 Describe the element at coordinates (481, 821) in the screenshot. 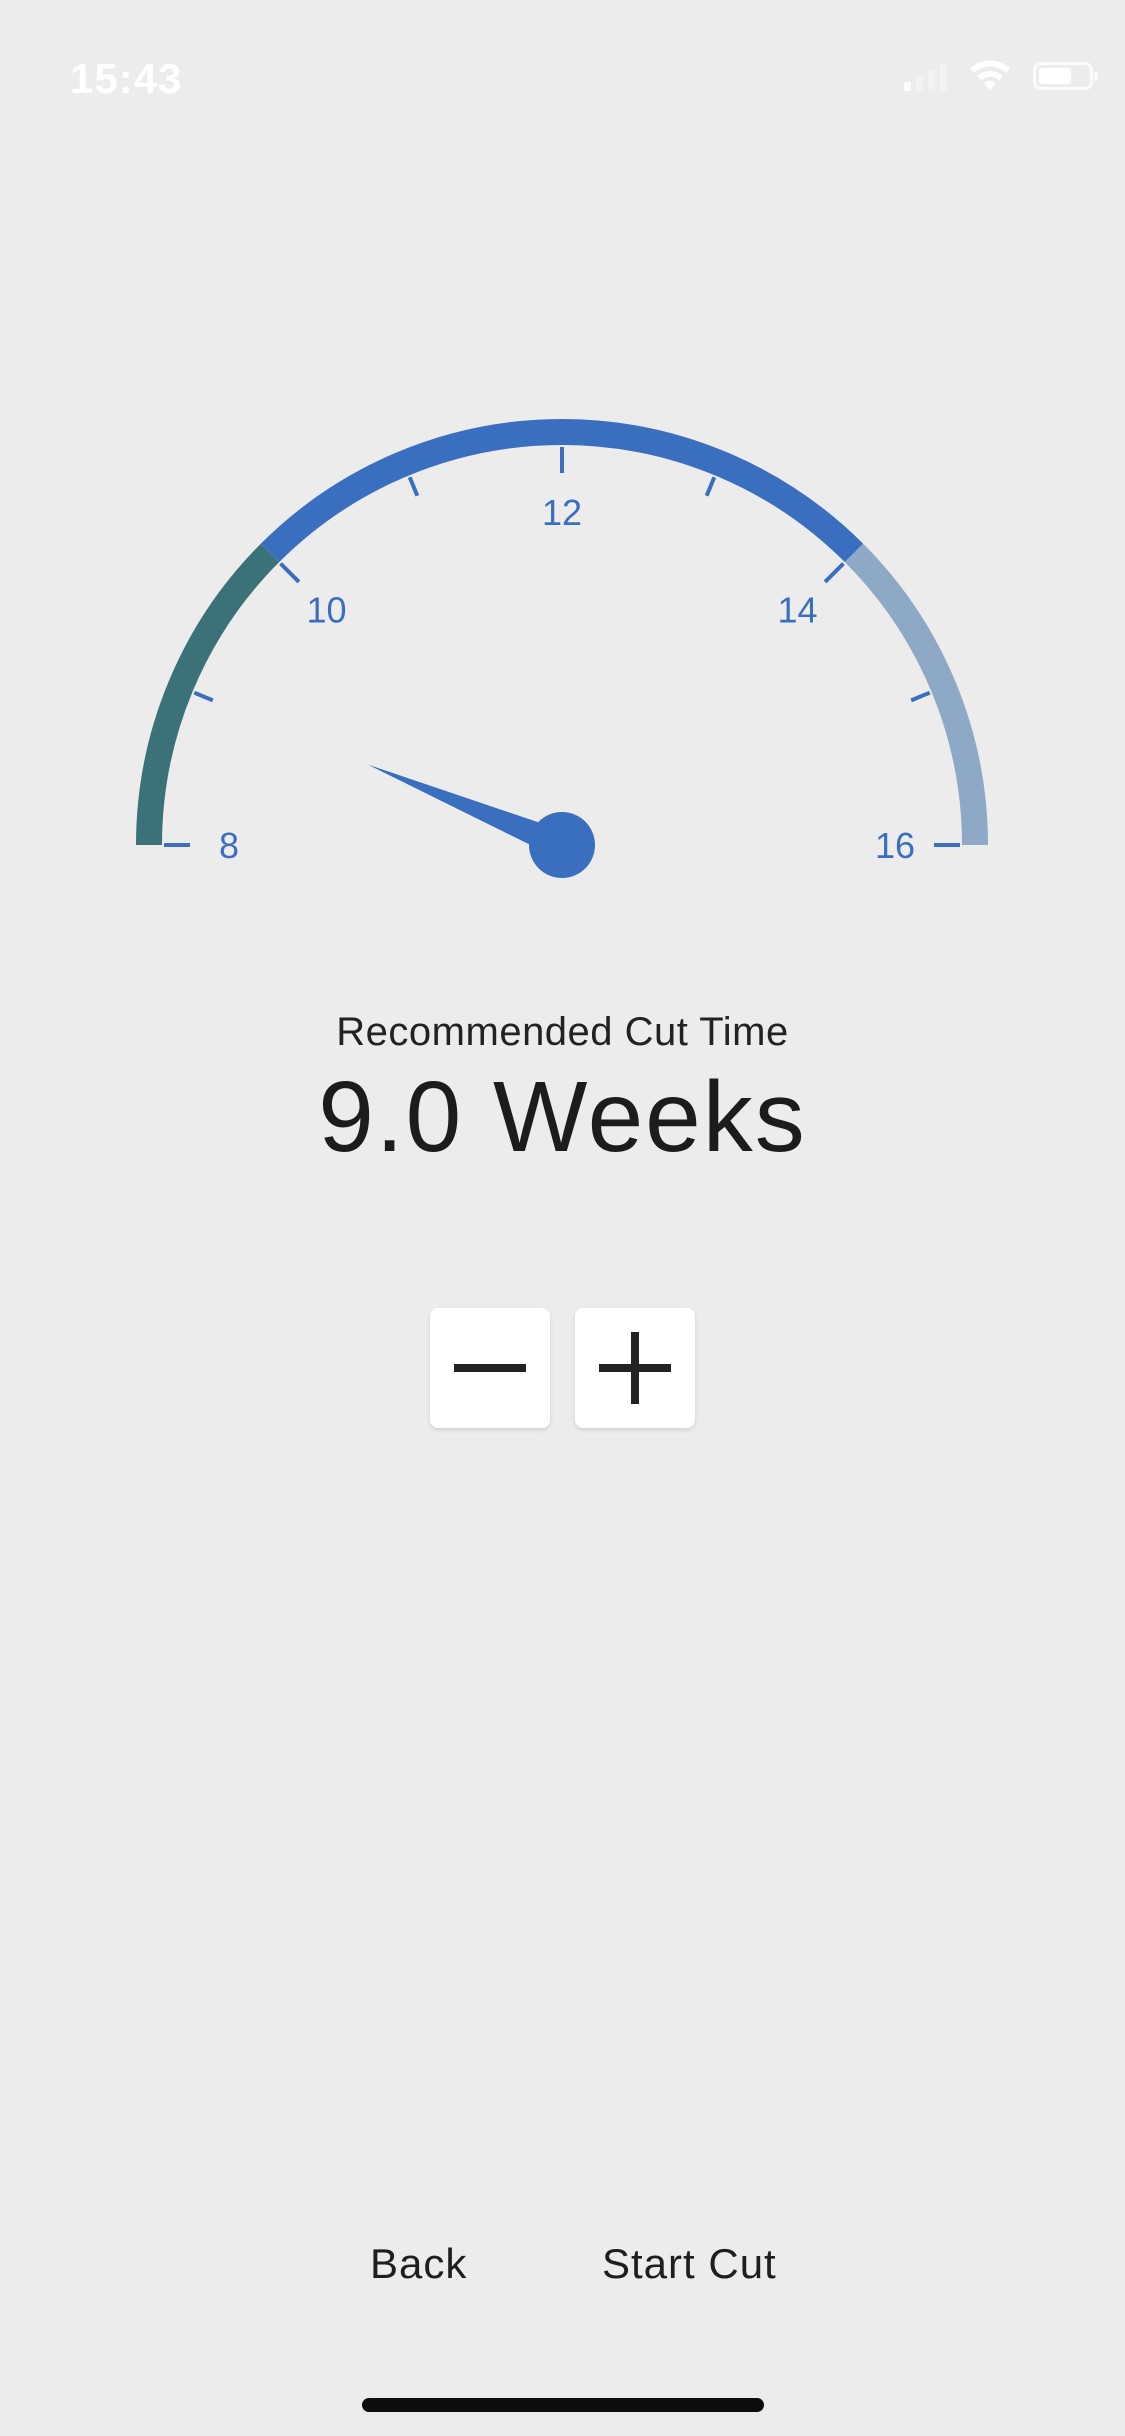

I see `gauge-needle` at that location.